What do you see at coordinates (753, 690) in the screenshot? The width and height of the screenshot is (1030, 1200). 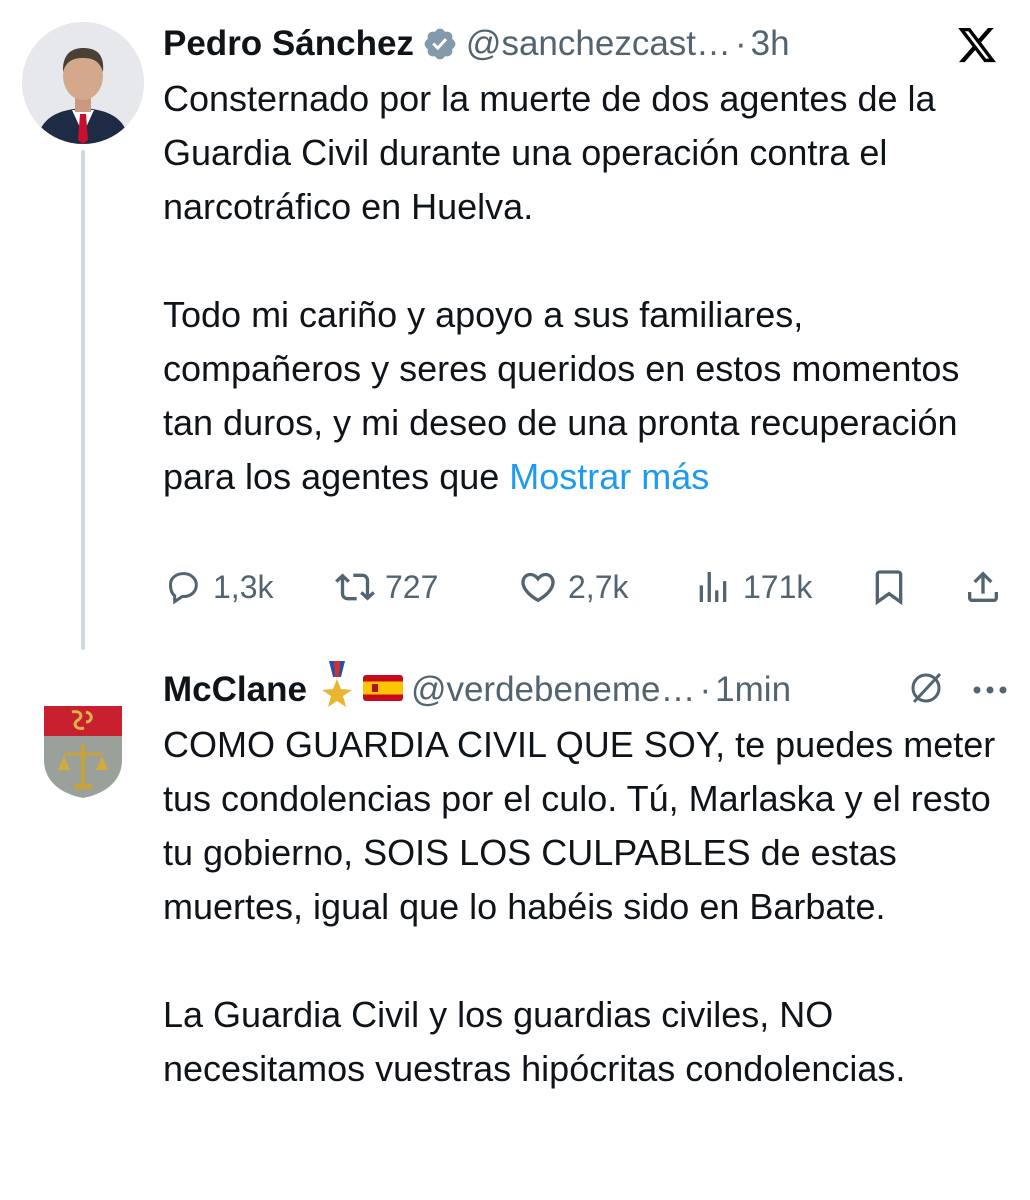 I see `timestamp: 1min` at bounding box center [753, 690].